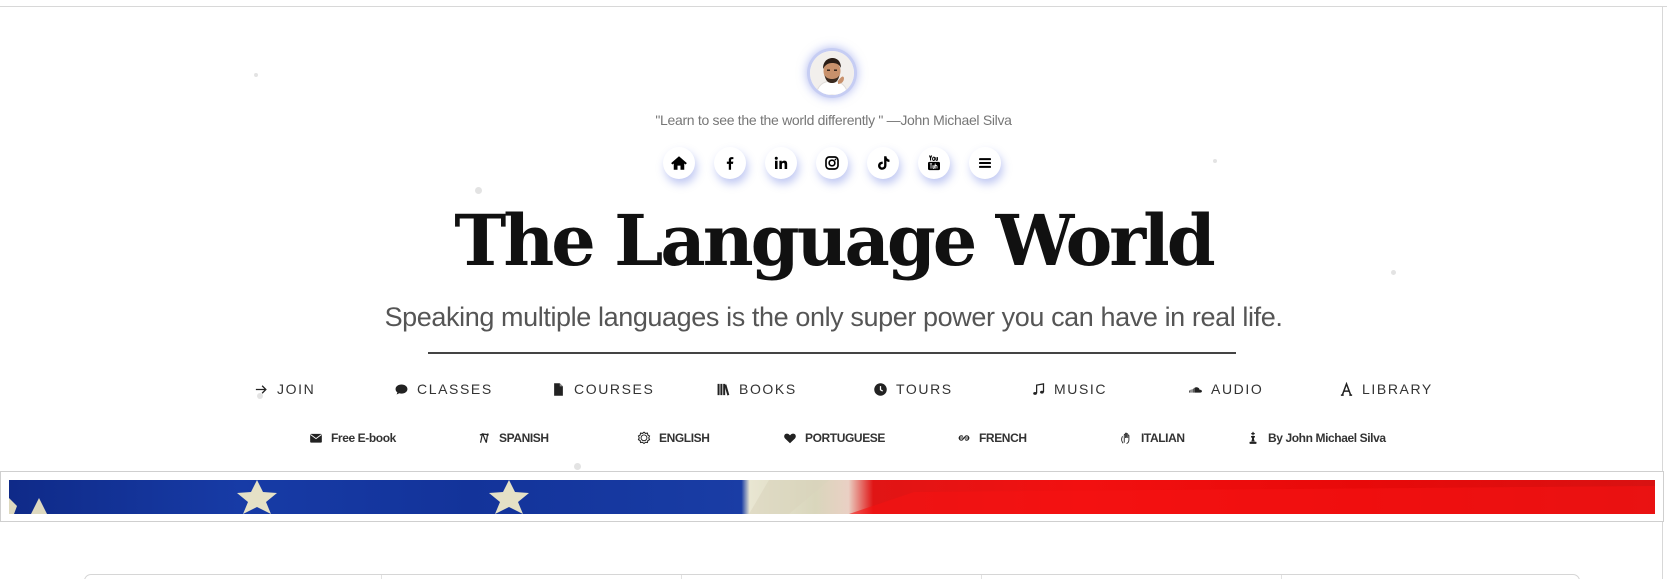 This screenshot has width=1667, height=579. I want to click on tiktok-button, so click(883, 163).